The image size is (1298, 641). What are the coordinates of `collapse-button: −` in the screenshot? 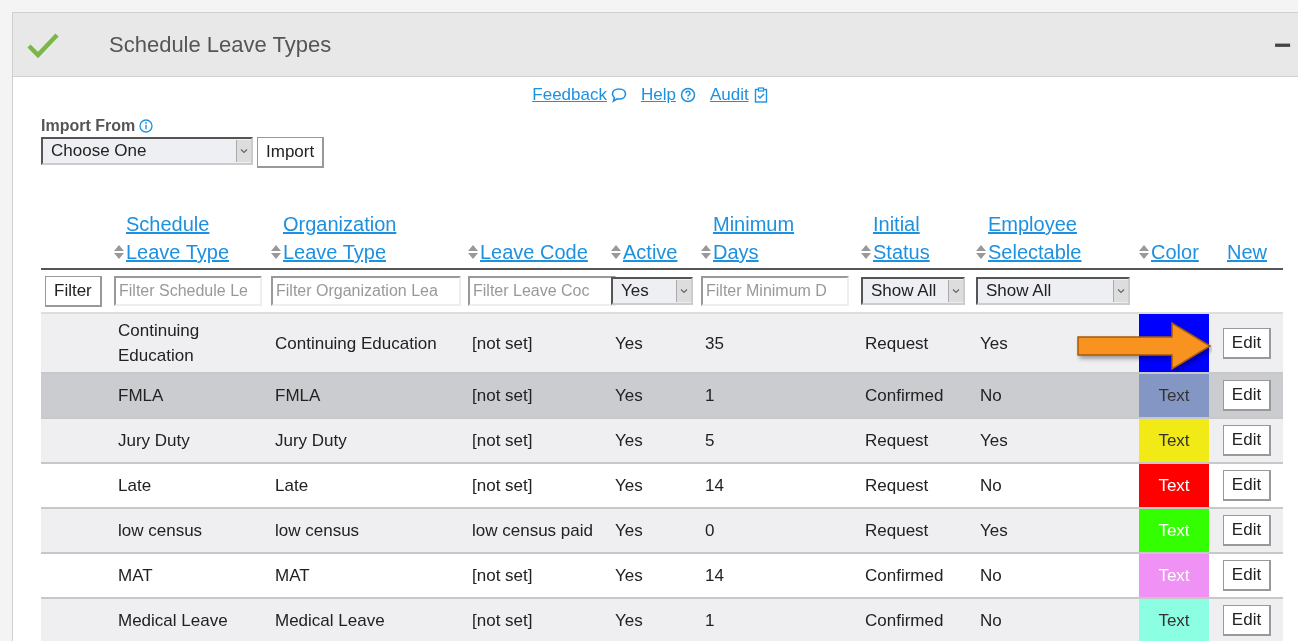 It's located at (1286, 44).